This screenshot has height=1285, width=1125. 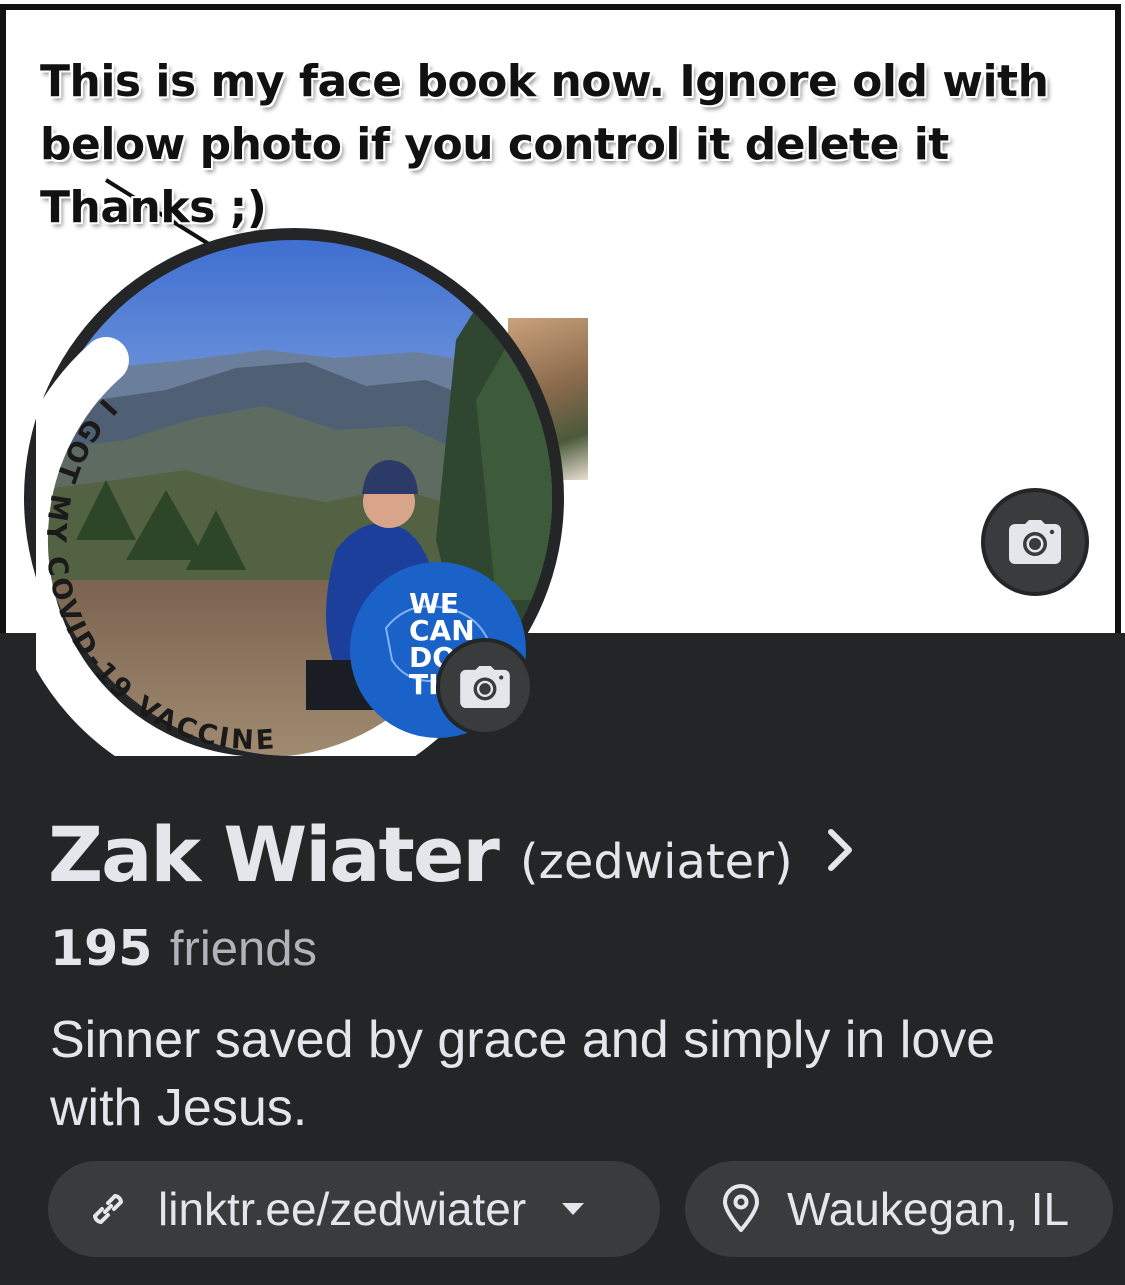 I want to click on website-link-text: linktr.ee/zedwiater, so click(x=342, y=1209).